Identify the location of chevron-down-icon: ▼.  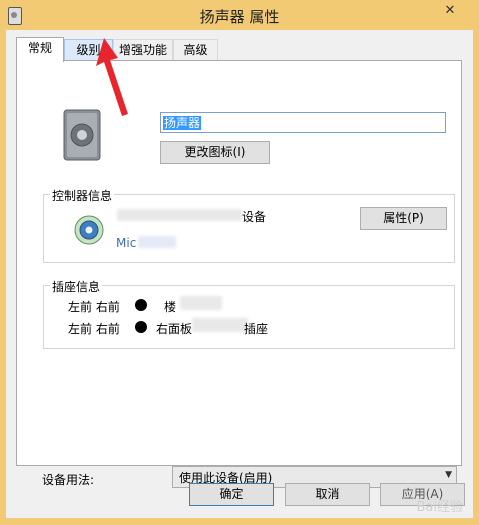
(448, 475).